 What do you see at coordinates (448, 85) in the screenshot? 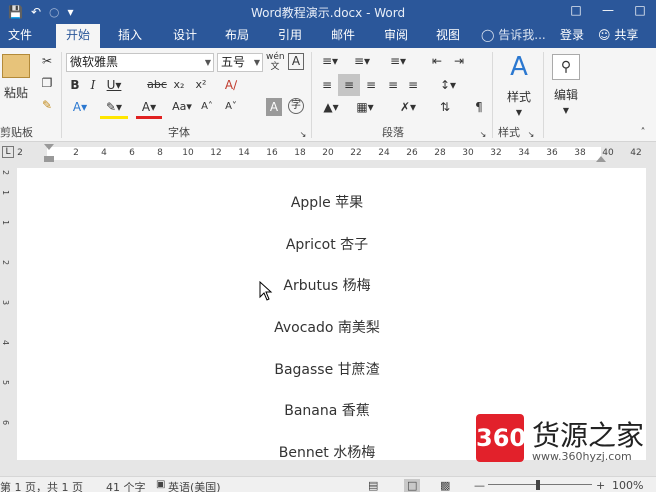
I see `line-spacing-icon: ↕▾` at bounding box center [448, 85].